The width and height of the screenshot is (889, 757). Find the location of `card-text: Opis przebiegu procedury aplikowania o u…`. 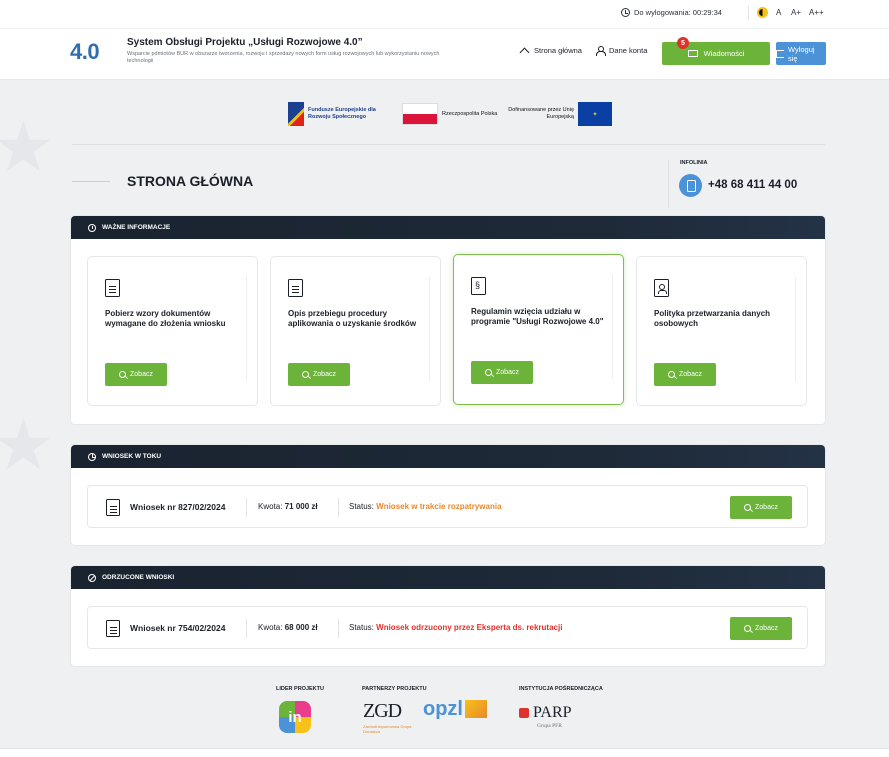

card-text: Opis przebiegu procedury aplikowania o u… is located at coordinates (352, 318).